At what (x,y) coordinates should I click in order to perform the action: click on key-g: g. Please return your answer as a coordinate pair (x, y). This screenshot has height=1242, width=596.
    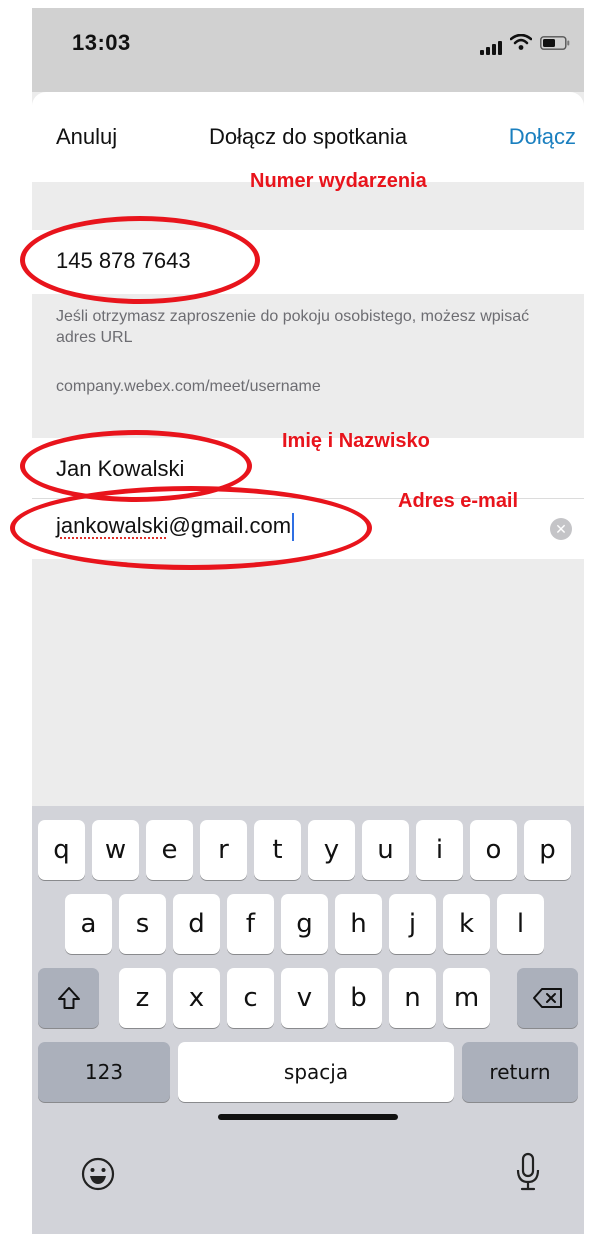
    Looking at the image, I should click on (304, 924).